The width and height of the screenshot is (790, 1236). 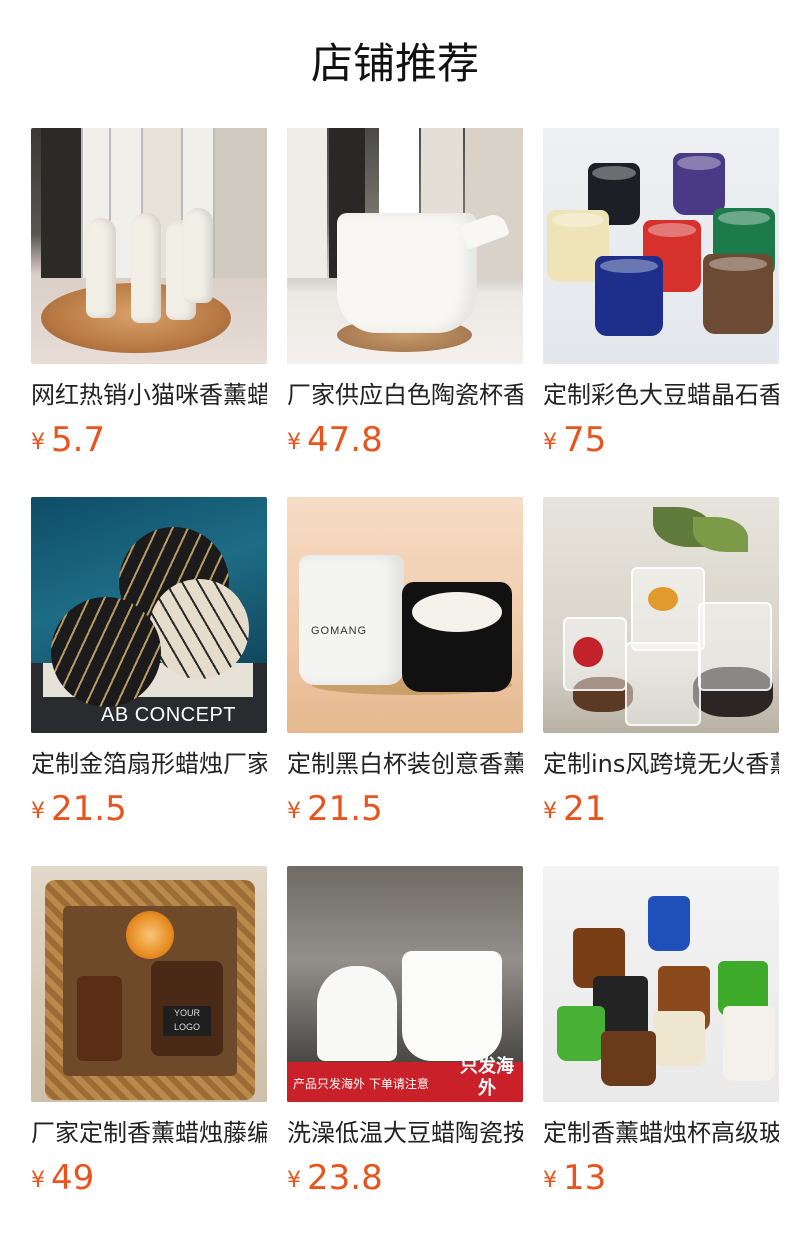 I want to click on price-value: 23.8, so click(x=345, y=1178).